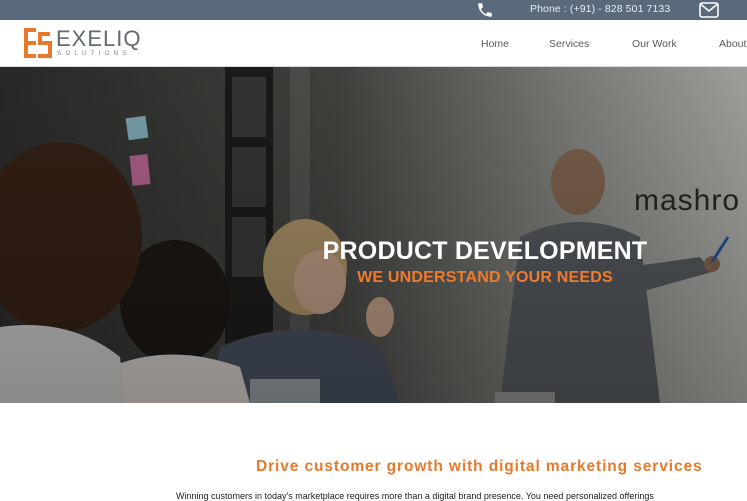 The image size is (747, 501). What do you see at coordinates (709, 10) in the screenshot?
I see `mail-icon` at bounding box center [709, 10].